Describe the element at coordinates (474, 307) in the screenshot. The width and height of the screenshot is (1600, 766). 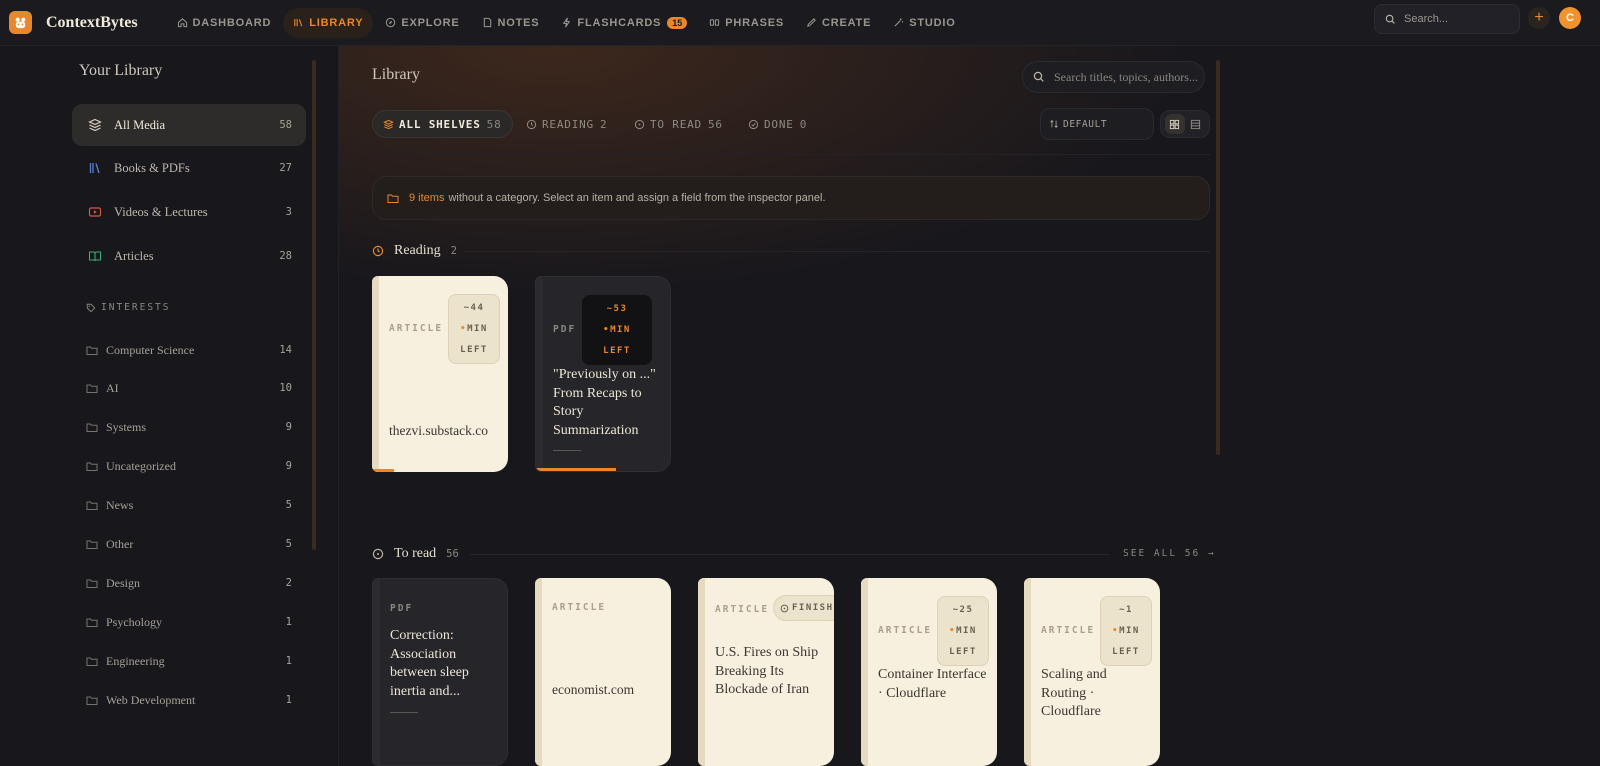
I see `time-value: ~44` at that location.